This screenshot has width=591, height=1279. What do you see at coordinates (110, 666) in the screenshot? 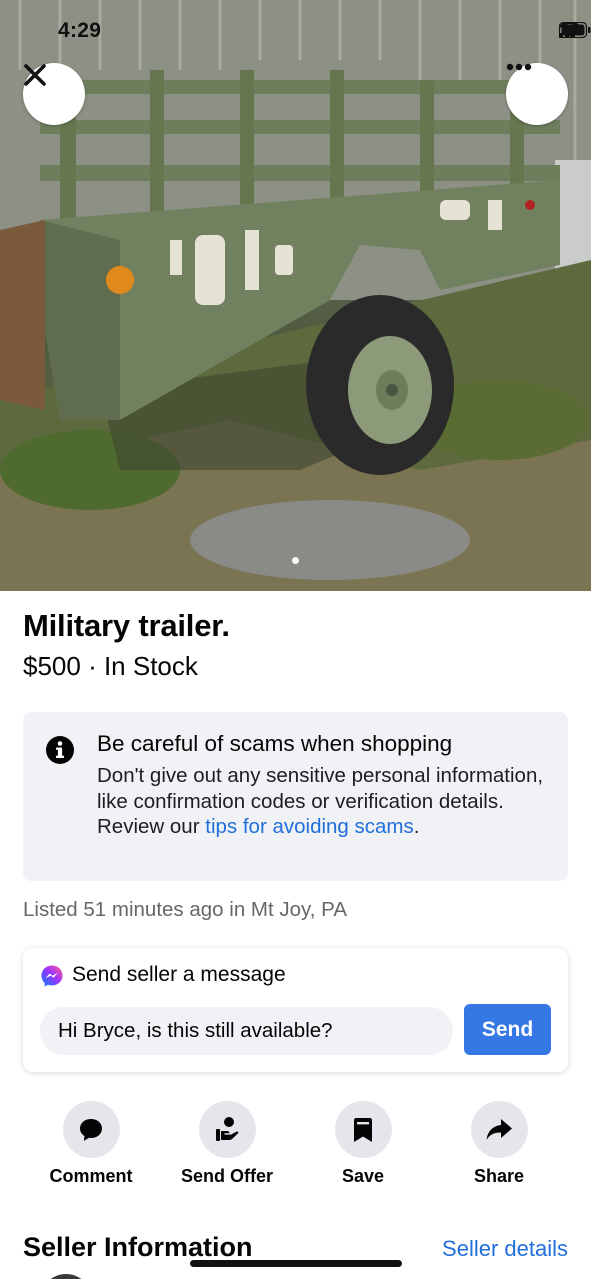
I see `listing-price: $500 · In Stock` at bounding box center [110, 666].